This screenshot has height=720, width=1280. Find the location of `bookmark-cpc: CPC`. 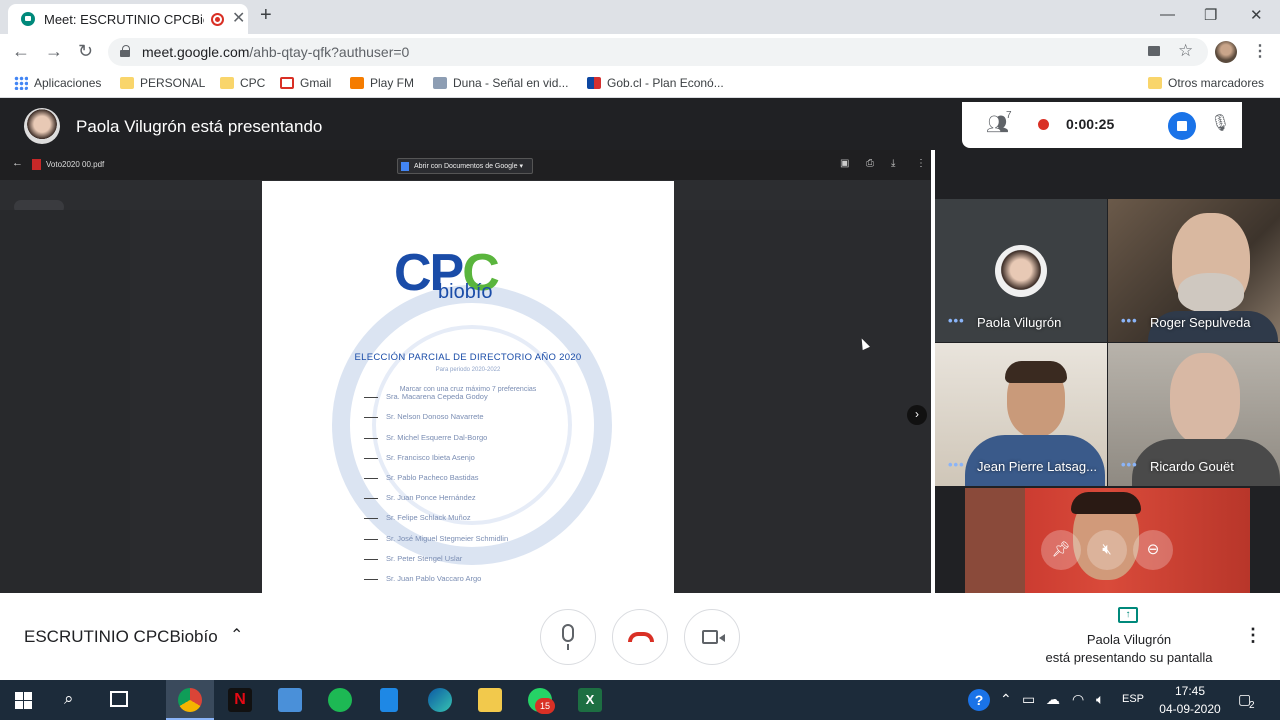

bookmark-cpc: CPC is located at coordinates (242, 83).